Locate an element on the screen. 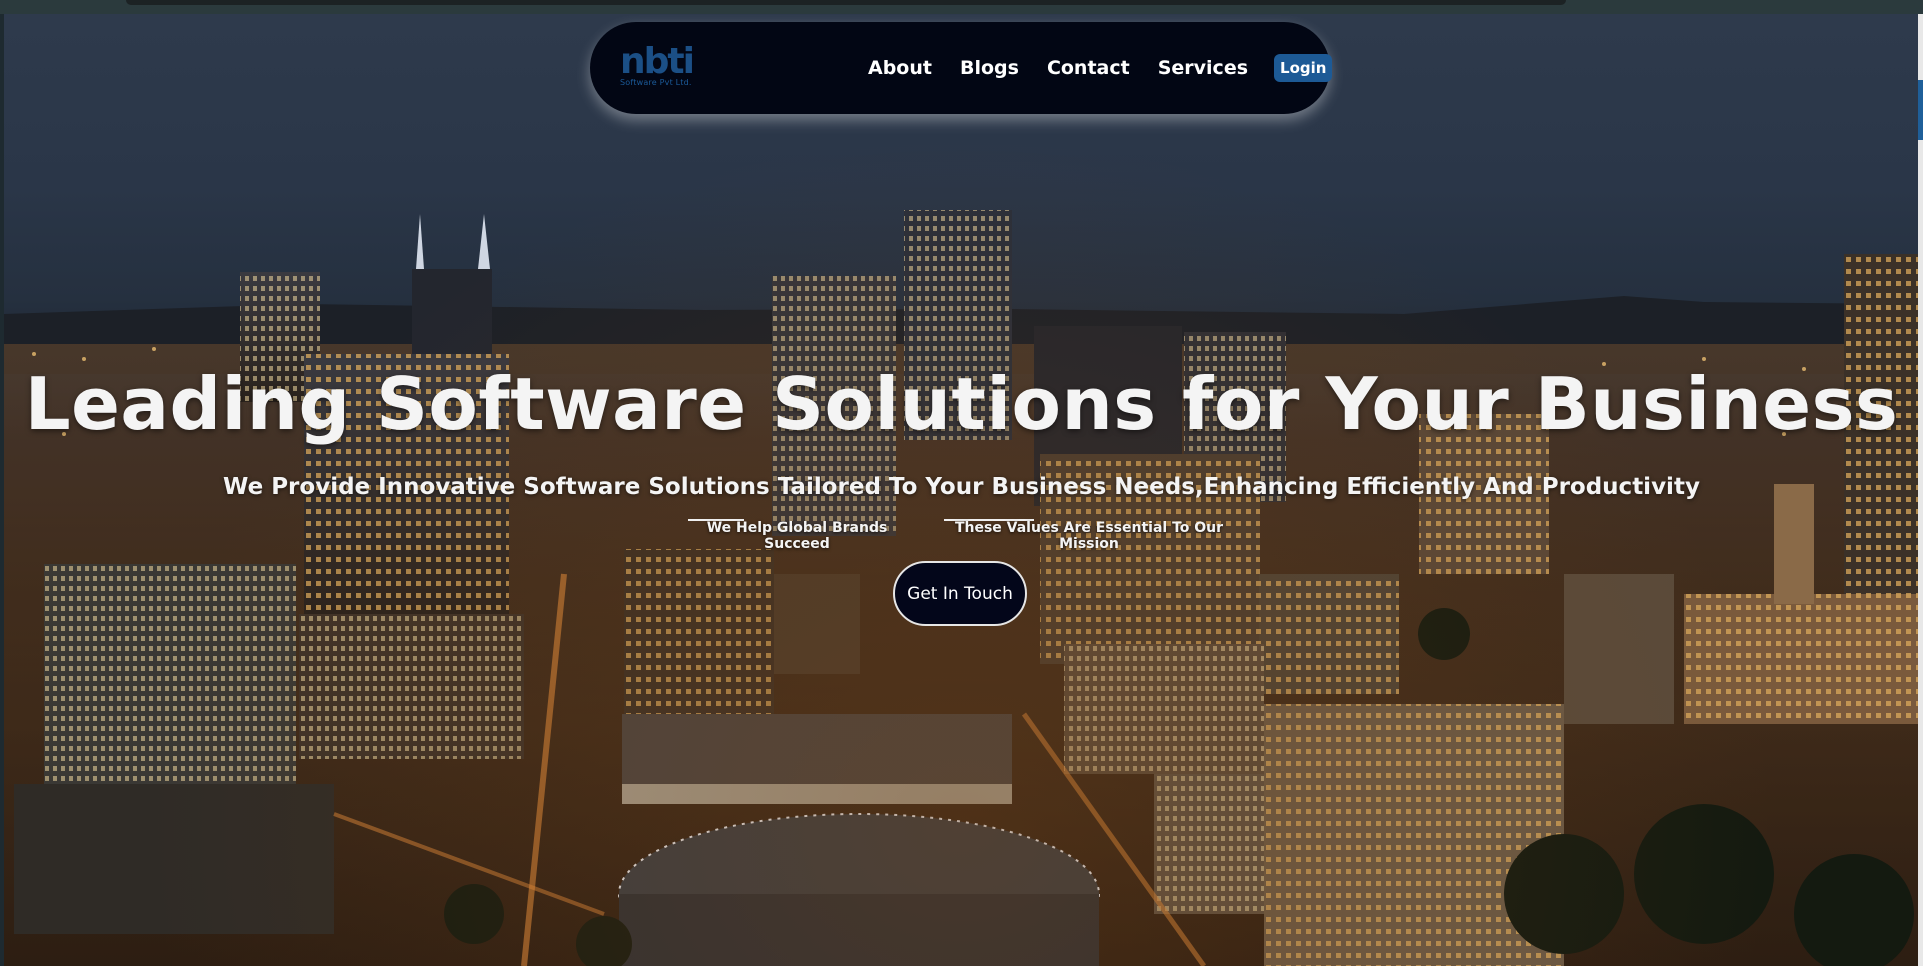 This screenshot has height=966, width=1923. company-logo: nbti Software Pvt Ltd. is located at coordinates (665, 67).